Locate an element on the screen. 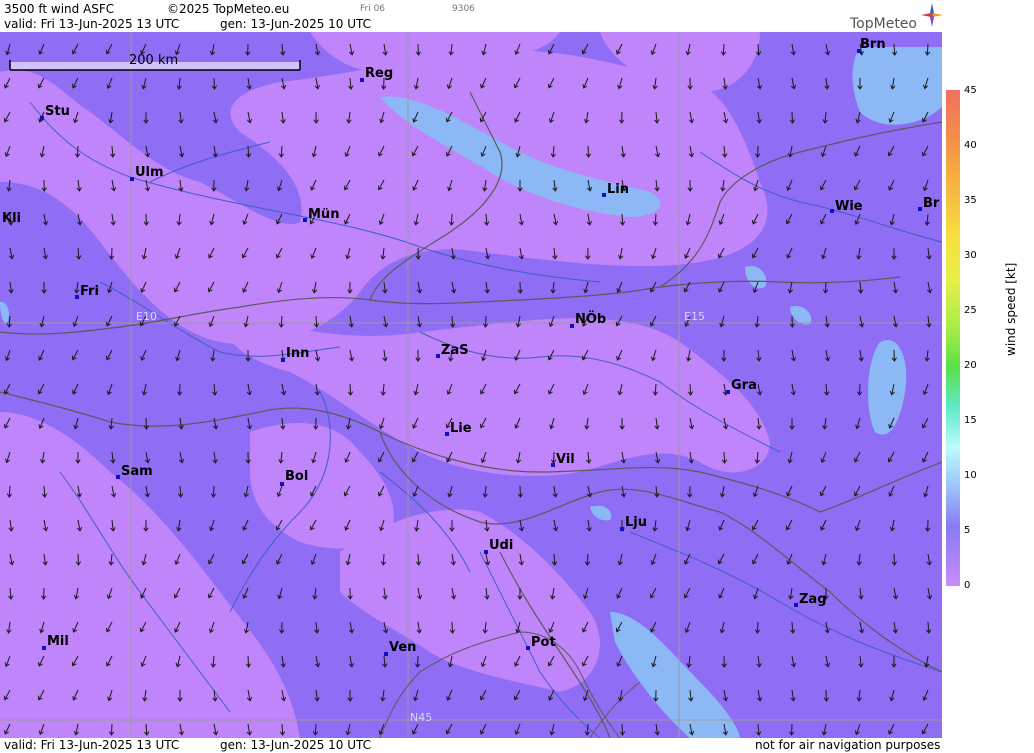 This screenshot has height=753, width=1034. city-label: Ven is located at coordinates (402, 647).